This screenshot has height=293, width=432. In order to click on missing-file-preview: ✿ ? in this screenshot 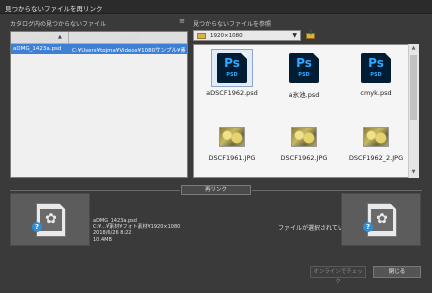, I will do `click(50, 219)`.